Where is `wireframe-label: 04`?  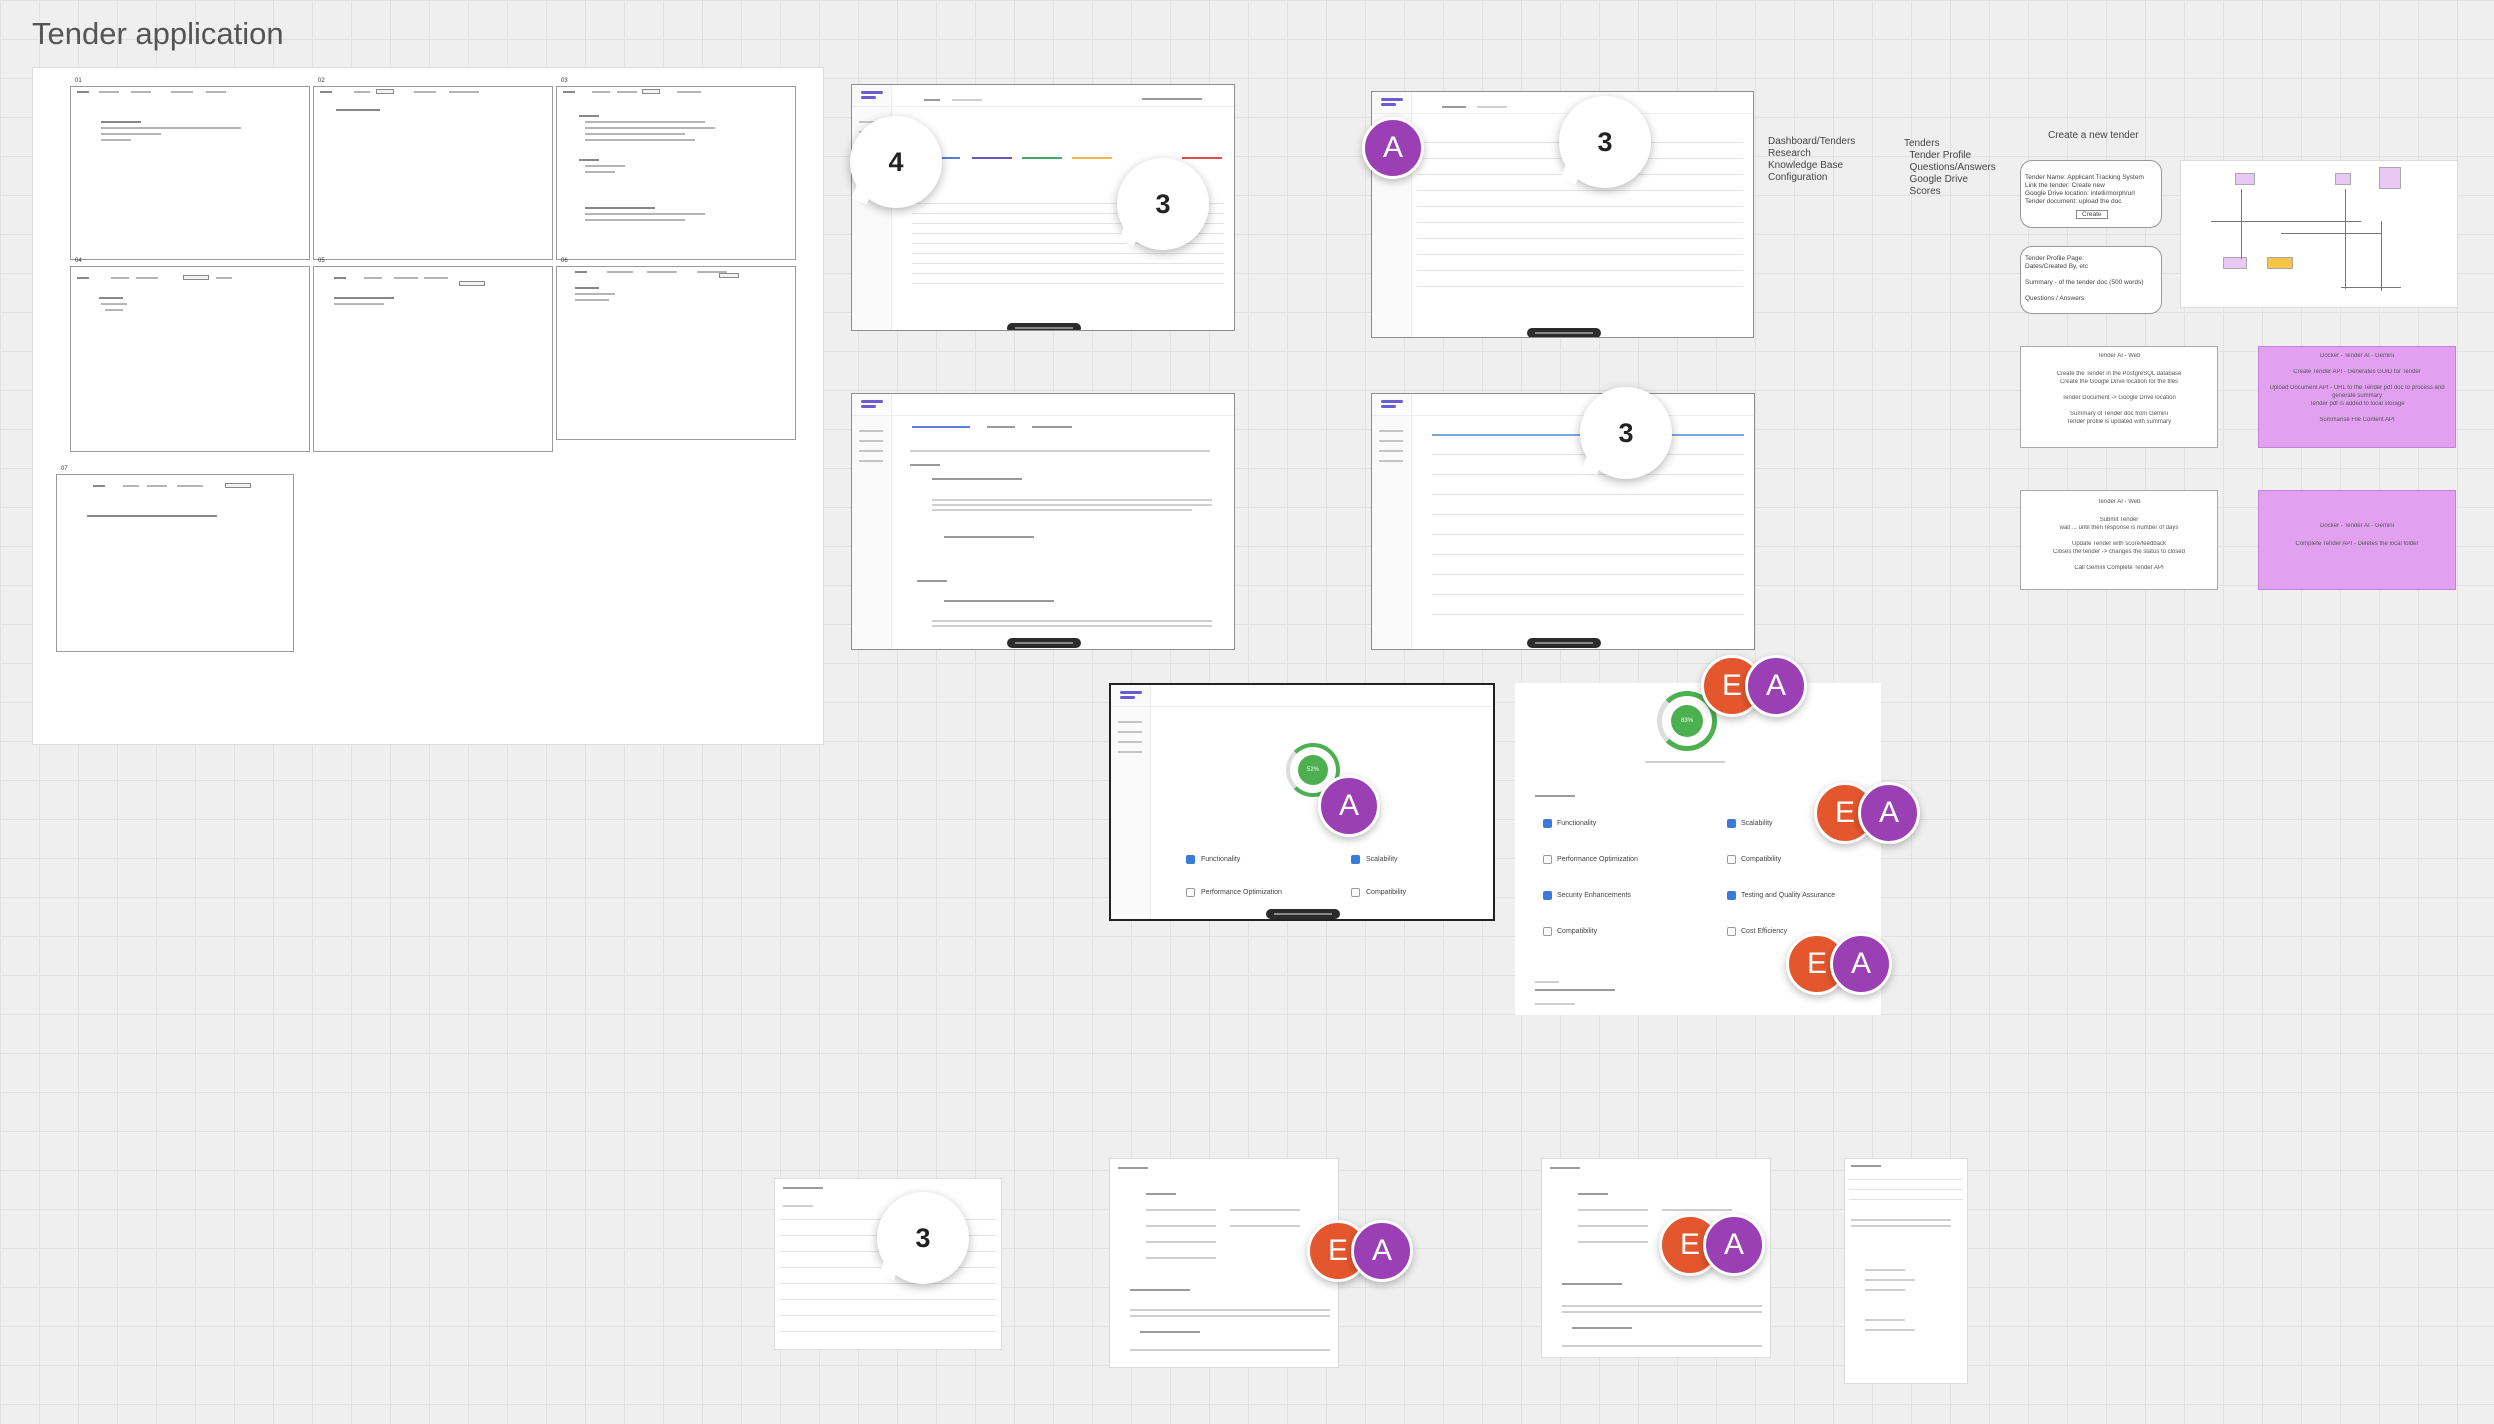
wireframe-label: 04 is located at coordinates (78, 261).